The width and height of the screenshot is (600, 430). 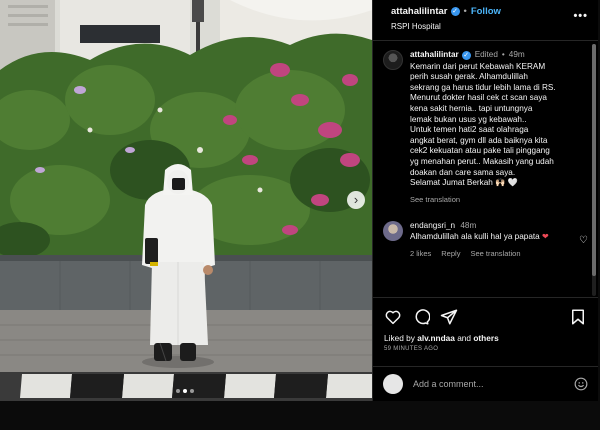 What do you see at coordinates (464, 338) in the screenshot?
I see `liked-by-and: and` at bounding box center [464, 338].